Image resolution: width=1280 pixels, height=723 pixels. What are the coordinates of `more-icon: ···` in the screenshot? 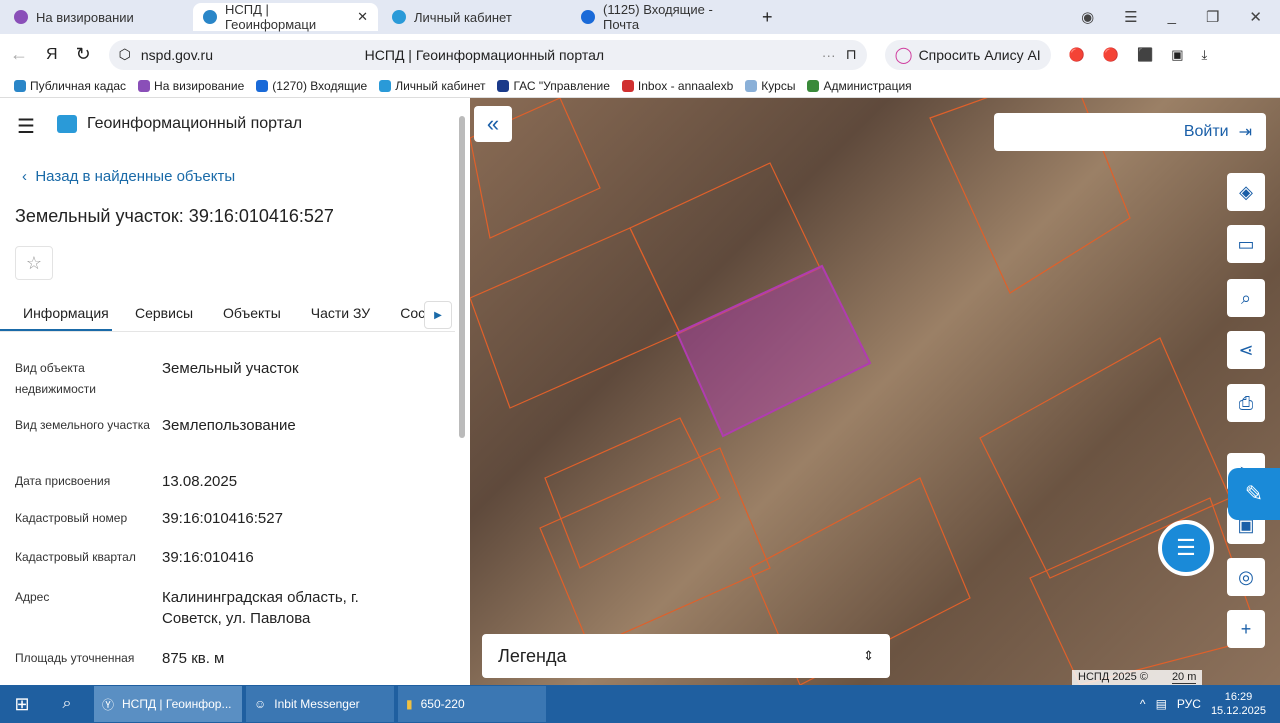 It's located at (829, 55).